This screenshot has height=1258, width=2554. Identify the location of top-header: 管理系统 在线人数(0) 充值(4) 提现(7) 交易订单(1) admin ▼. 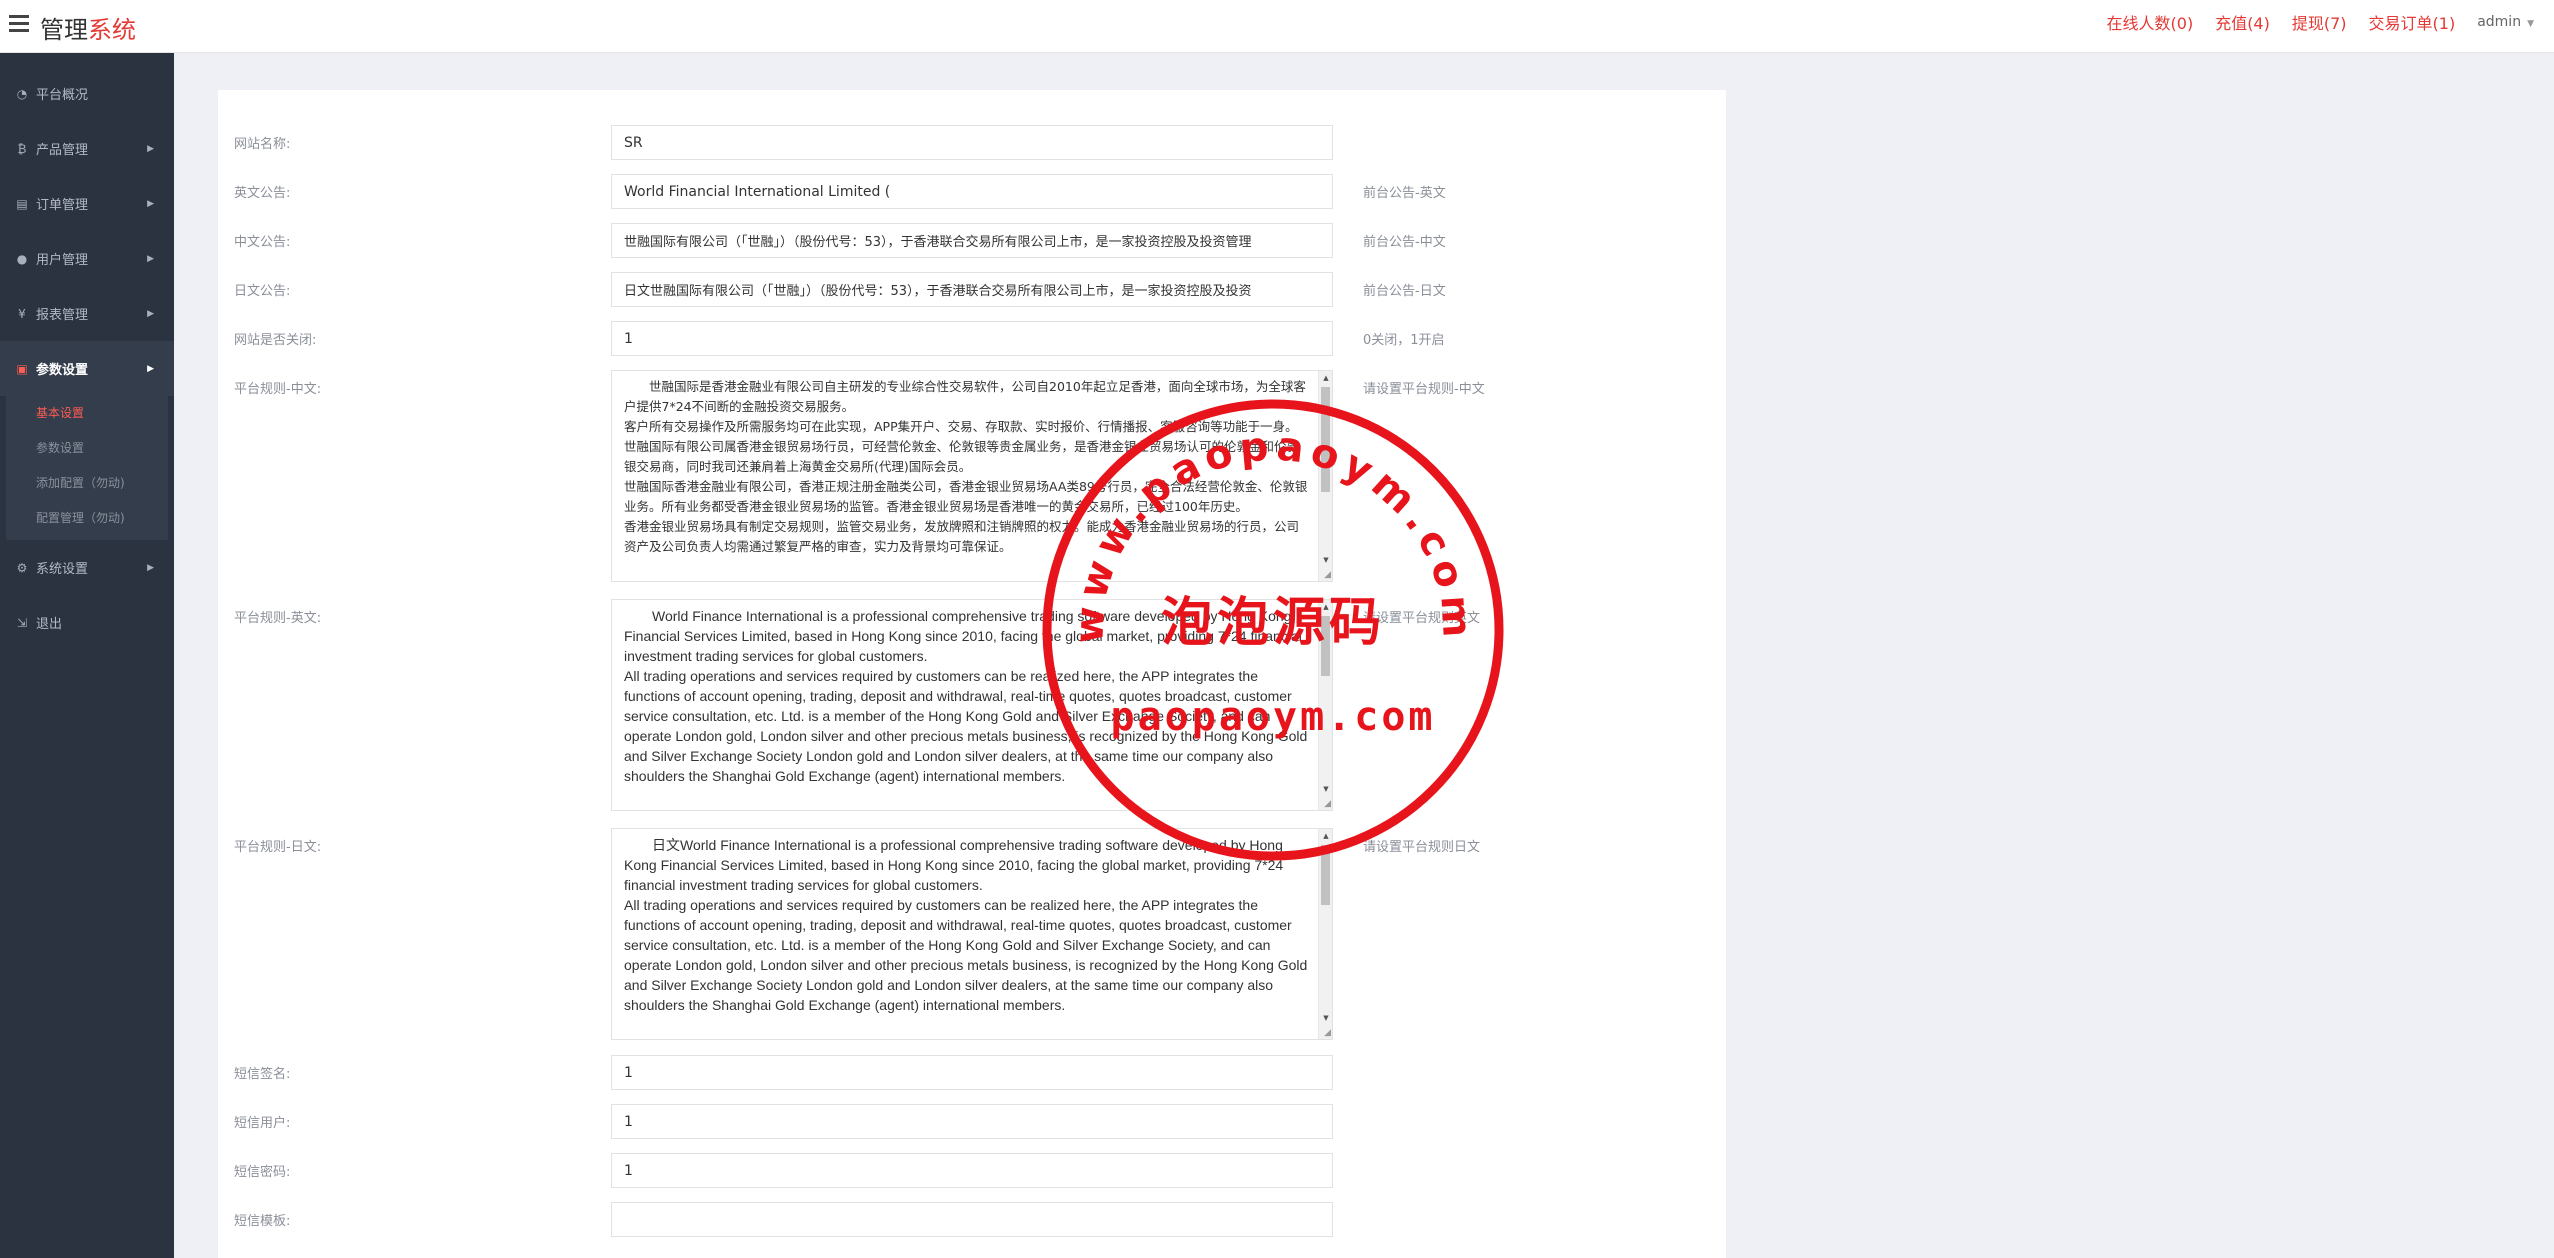
(1277, 26).